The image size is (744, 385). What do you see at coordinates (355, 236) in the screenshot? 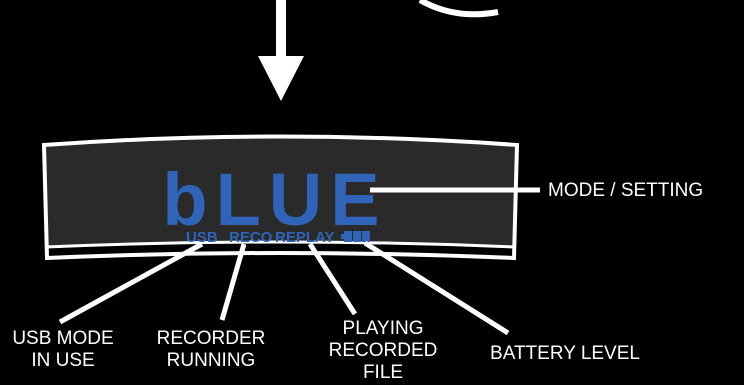
I see `battery-icon` at bounding box center [355, 236].